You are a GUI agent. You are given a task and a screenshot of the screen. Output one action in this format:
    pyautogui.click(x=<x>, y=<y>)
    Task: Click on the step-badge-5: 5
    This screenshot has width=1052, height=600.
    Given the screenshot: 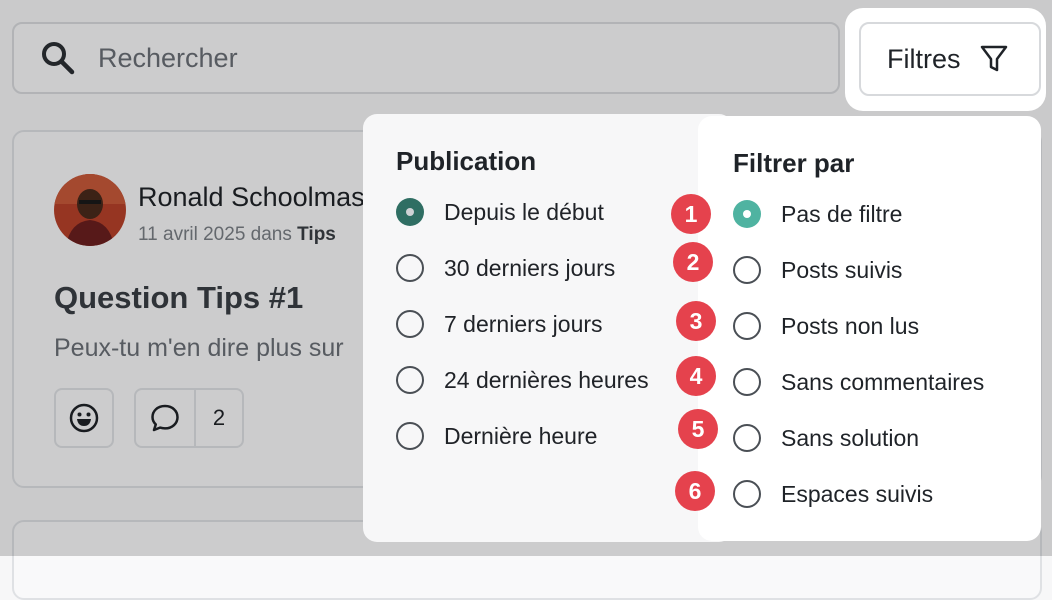 What is the action you would take?
    pyautogui.click(x=698, y=429)
    